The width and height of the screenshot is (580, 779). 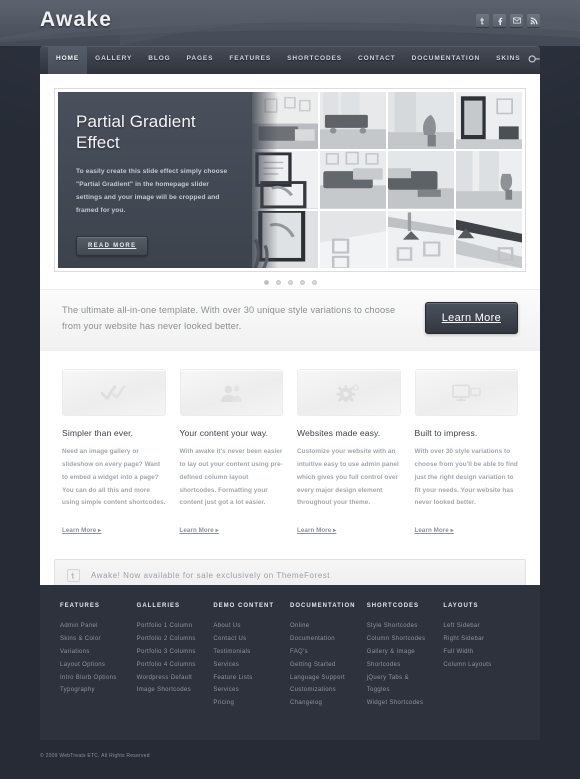 I want to click on footer-heading: DEMO CONTENT, so click(x=244, y=606).